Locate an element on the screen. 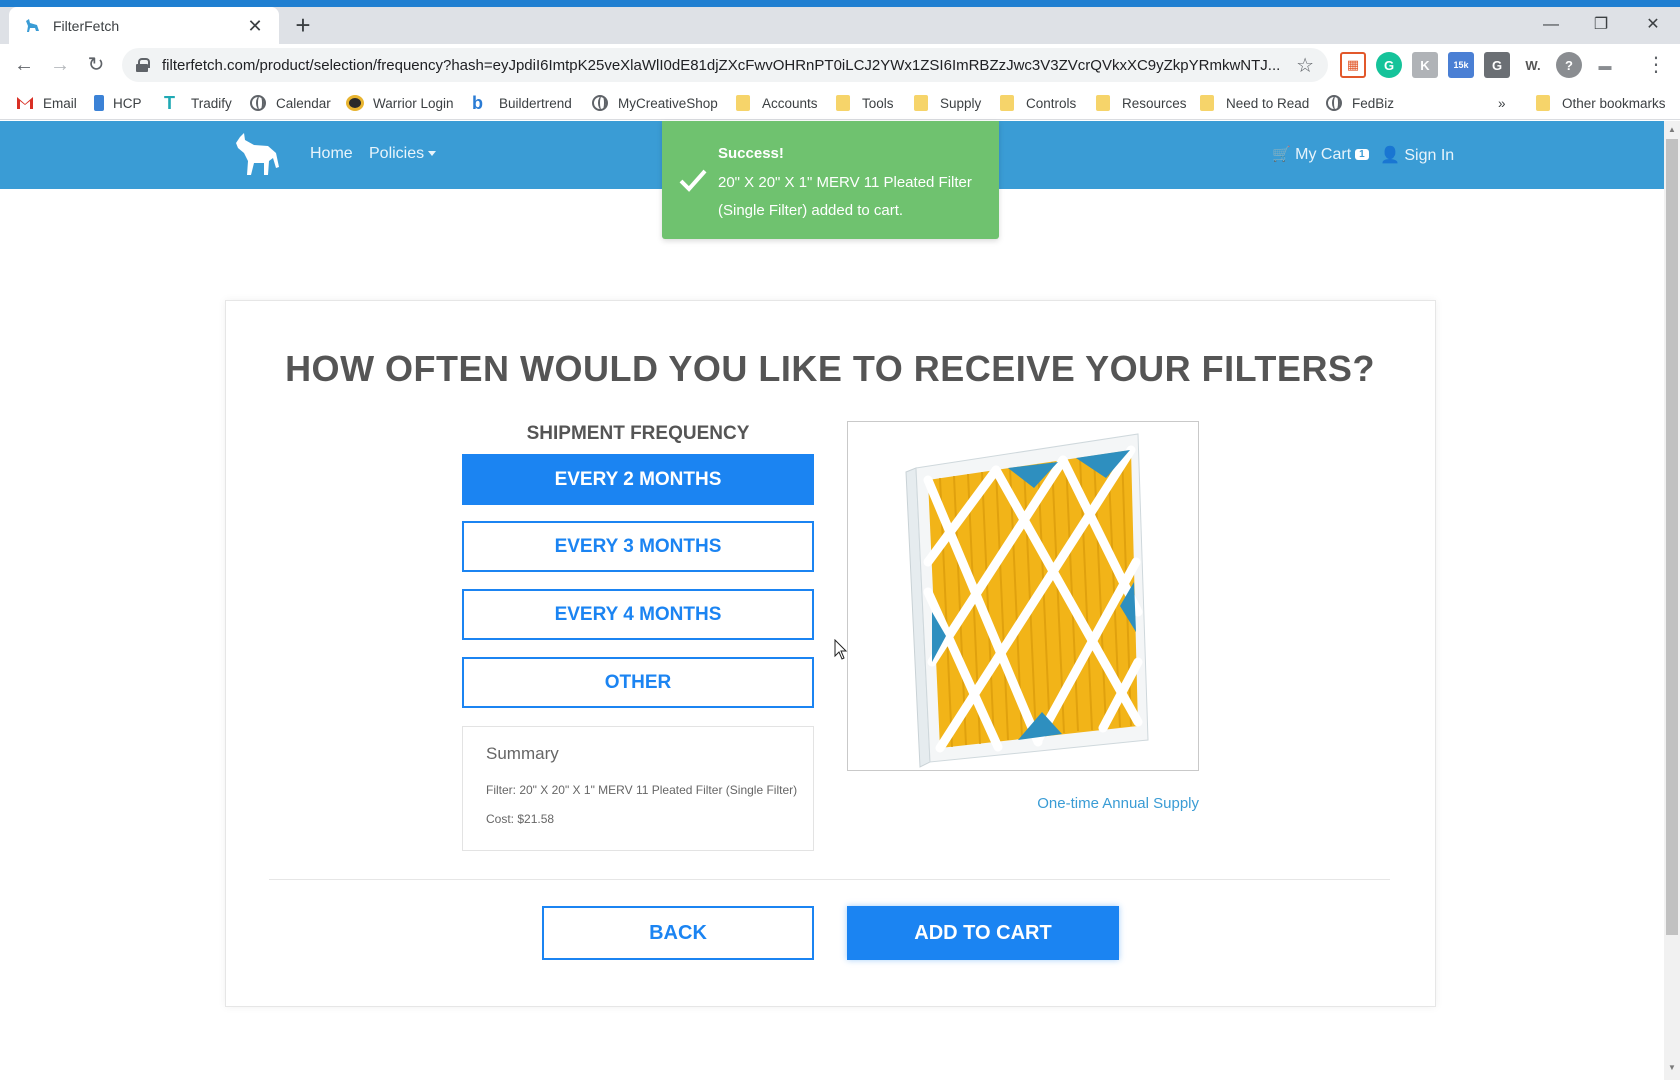 This screenshot has width=1680, height=1080. section-divider is located at coordinates (829, 879).